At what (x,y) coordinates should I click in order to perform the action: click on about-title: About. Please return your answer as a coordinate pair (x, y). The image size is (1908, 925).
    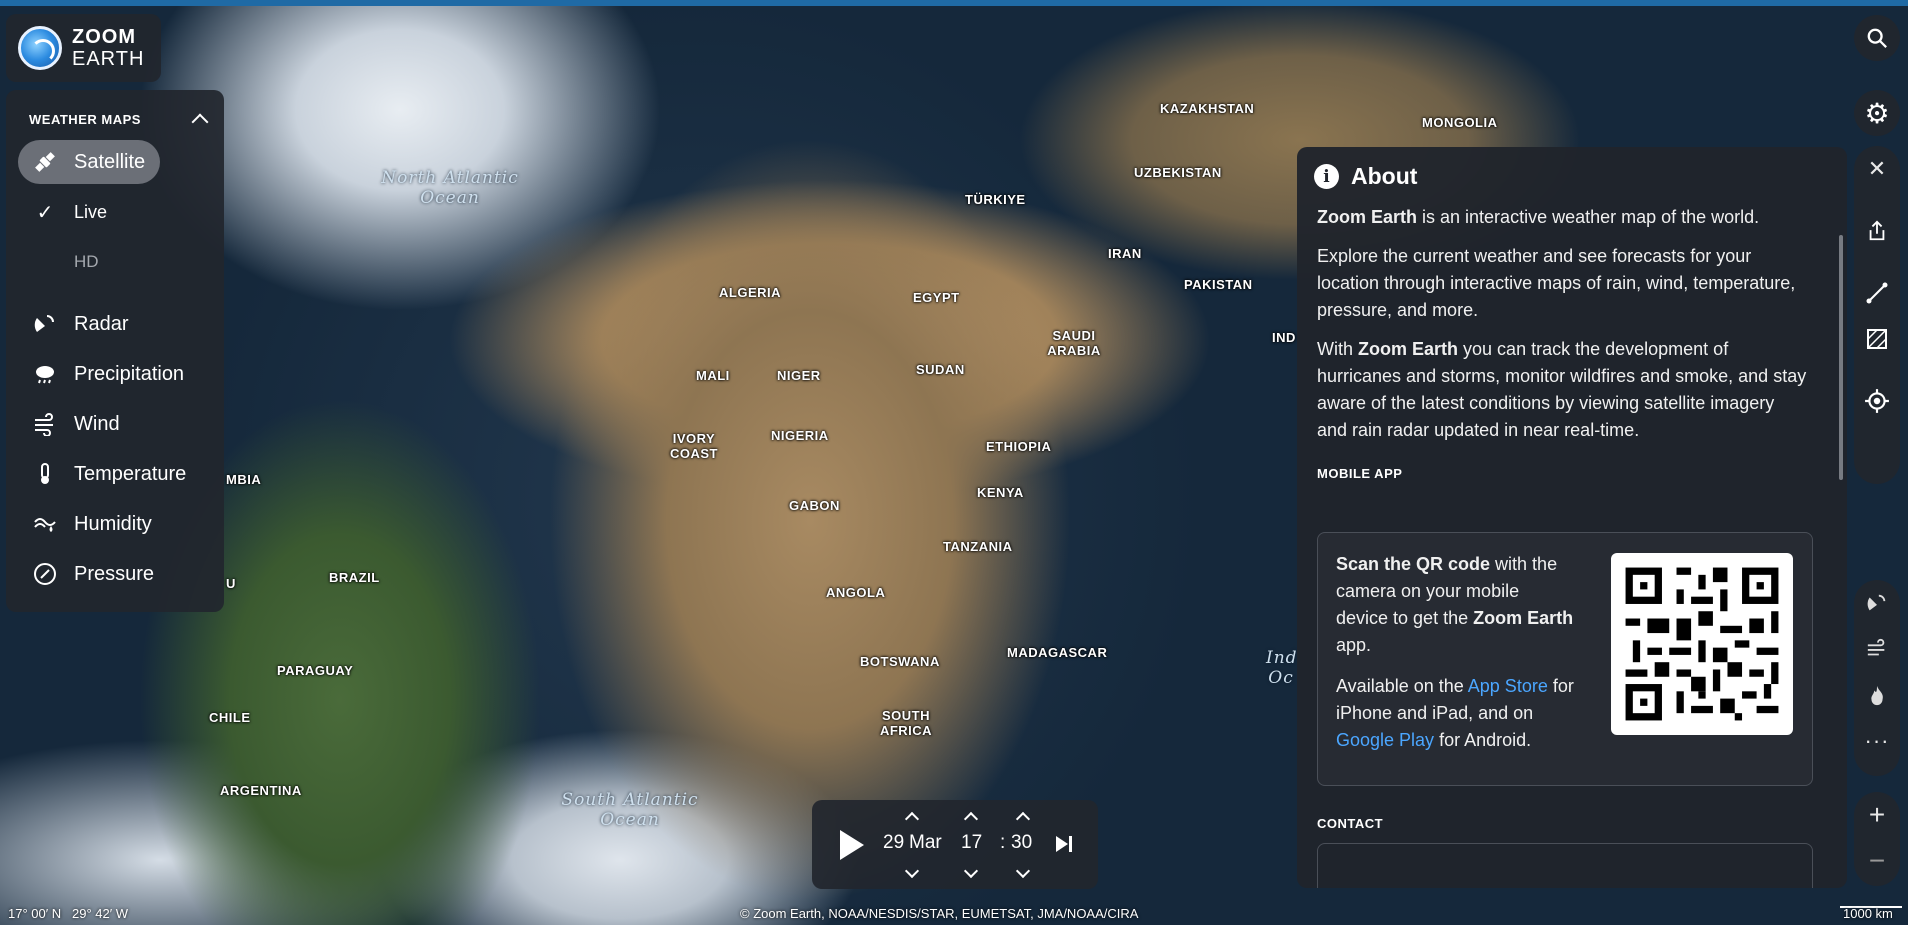
    Looking at the image, I should click on (1384, 176).